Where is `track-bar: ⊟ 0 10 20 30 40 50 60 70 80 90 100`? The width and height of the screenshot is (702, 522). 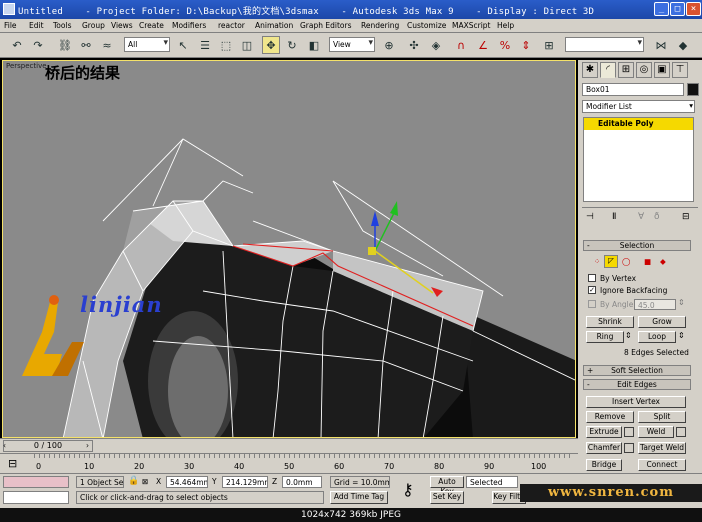 track-bar: ⊟ 0 10 20 30 40 50 60 70 80 90 100 is located at coordinates (289, 463).